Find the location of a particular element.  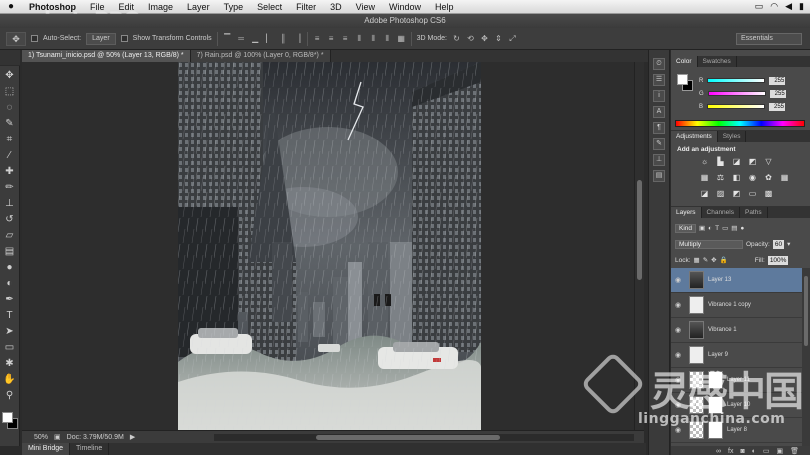

brush-tool-icon: ✏ is located at coordinates (10, 187).